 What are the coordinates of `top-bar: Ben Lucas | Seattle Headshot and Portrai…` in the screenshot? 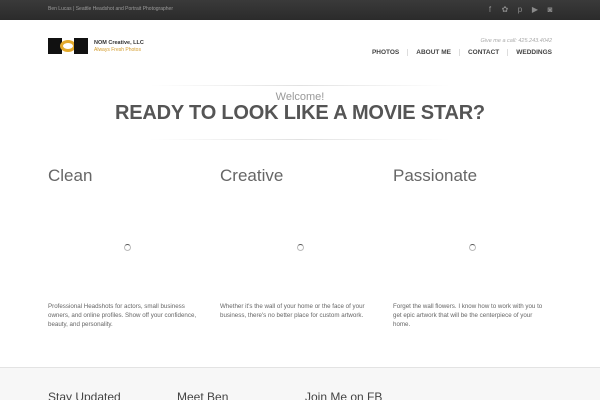 It's located at (300, 10).